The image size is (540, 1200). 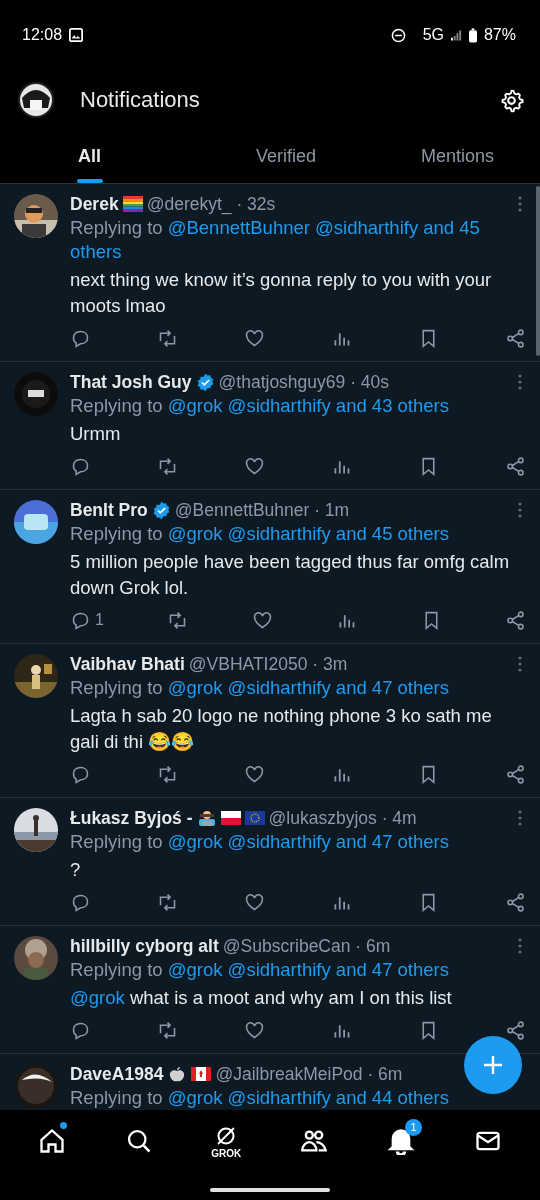 I want to click on poland-flag-icon, so click(x=230, y=818).